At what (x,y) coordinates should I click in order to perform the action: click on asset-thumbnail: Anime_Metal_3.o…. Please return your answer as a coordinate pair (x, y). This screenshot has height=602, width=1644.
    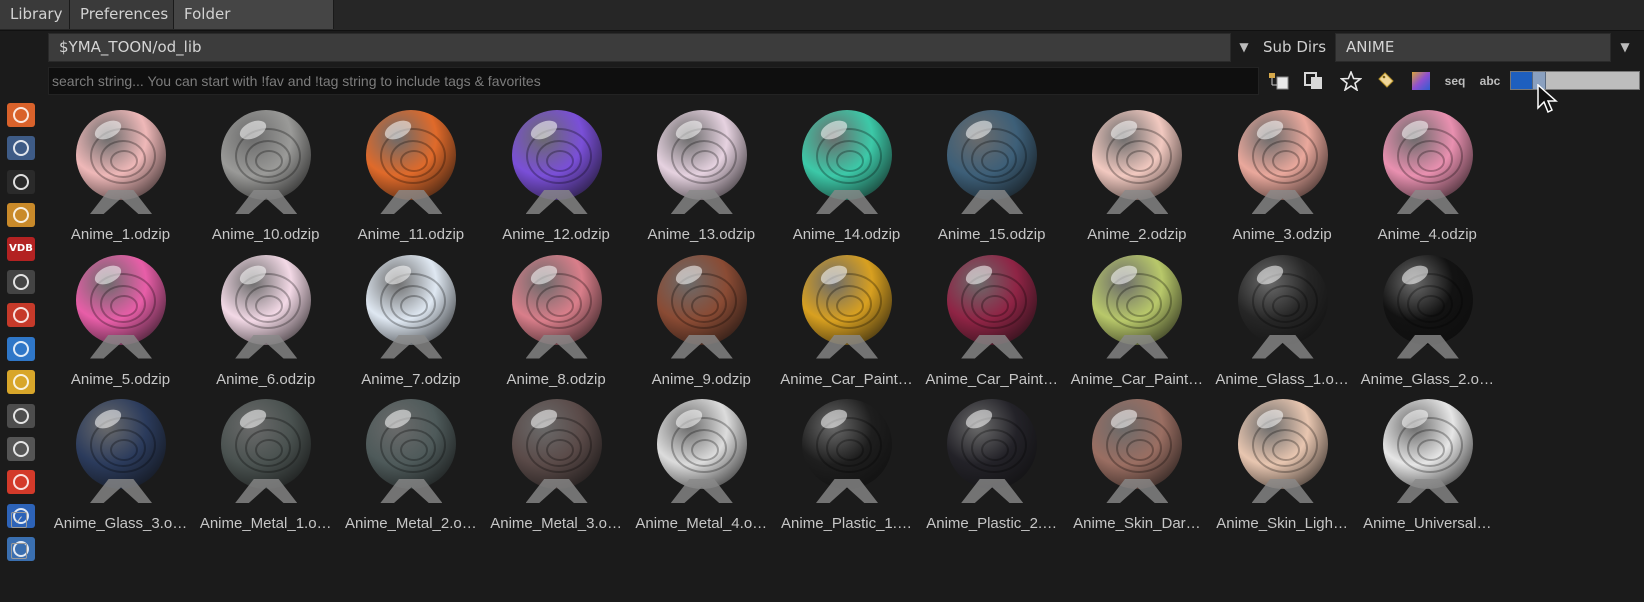
    Looking at the image, I should click on (556, 465).